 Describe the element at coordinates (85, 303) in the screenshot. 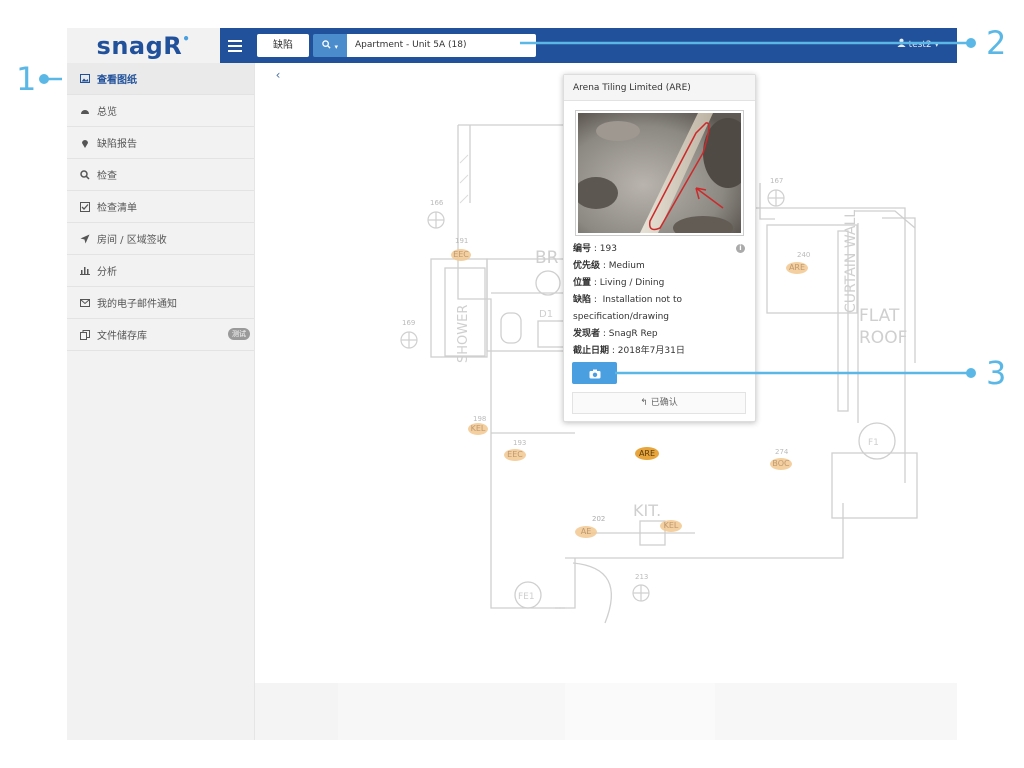

I see `envelope-icon` at that location.